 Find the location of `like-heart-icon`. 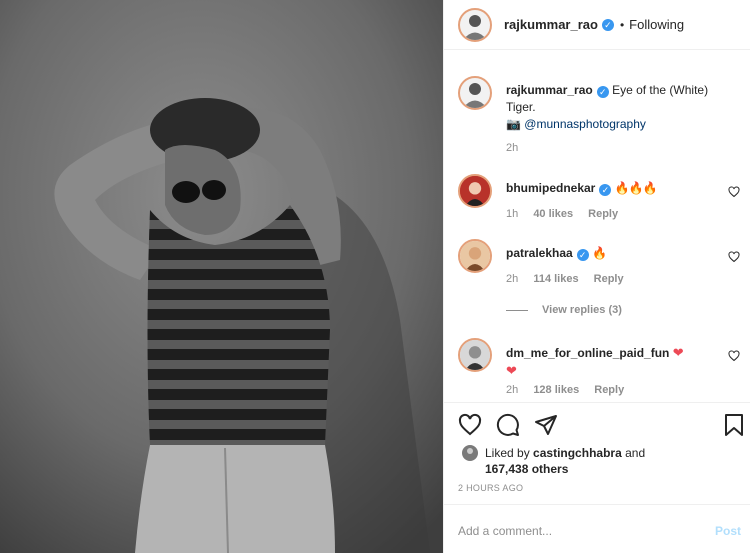

like-heart-icon is located at coordinates (470, 425).